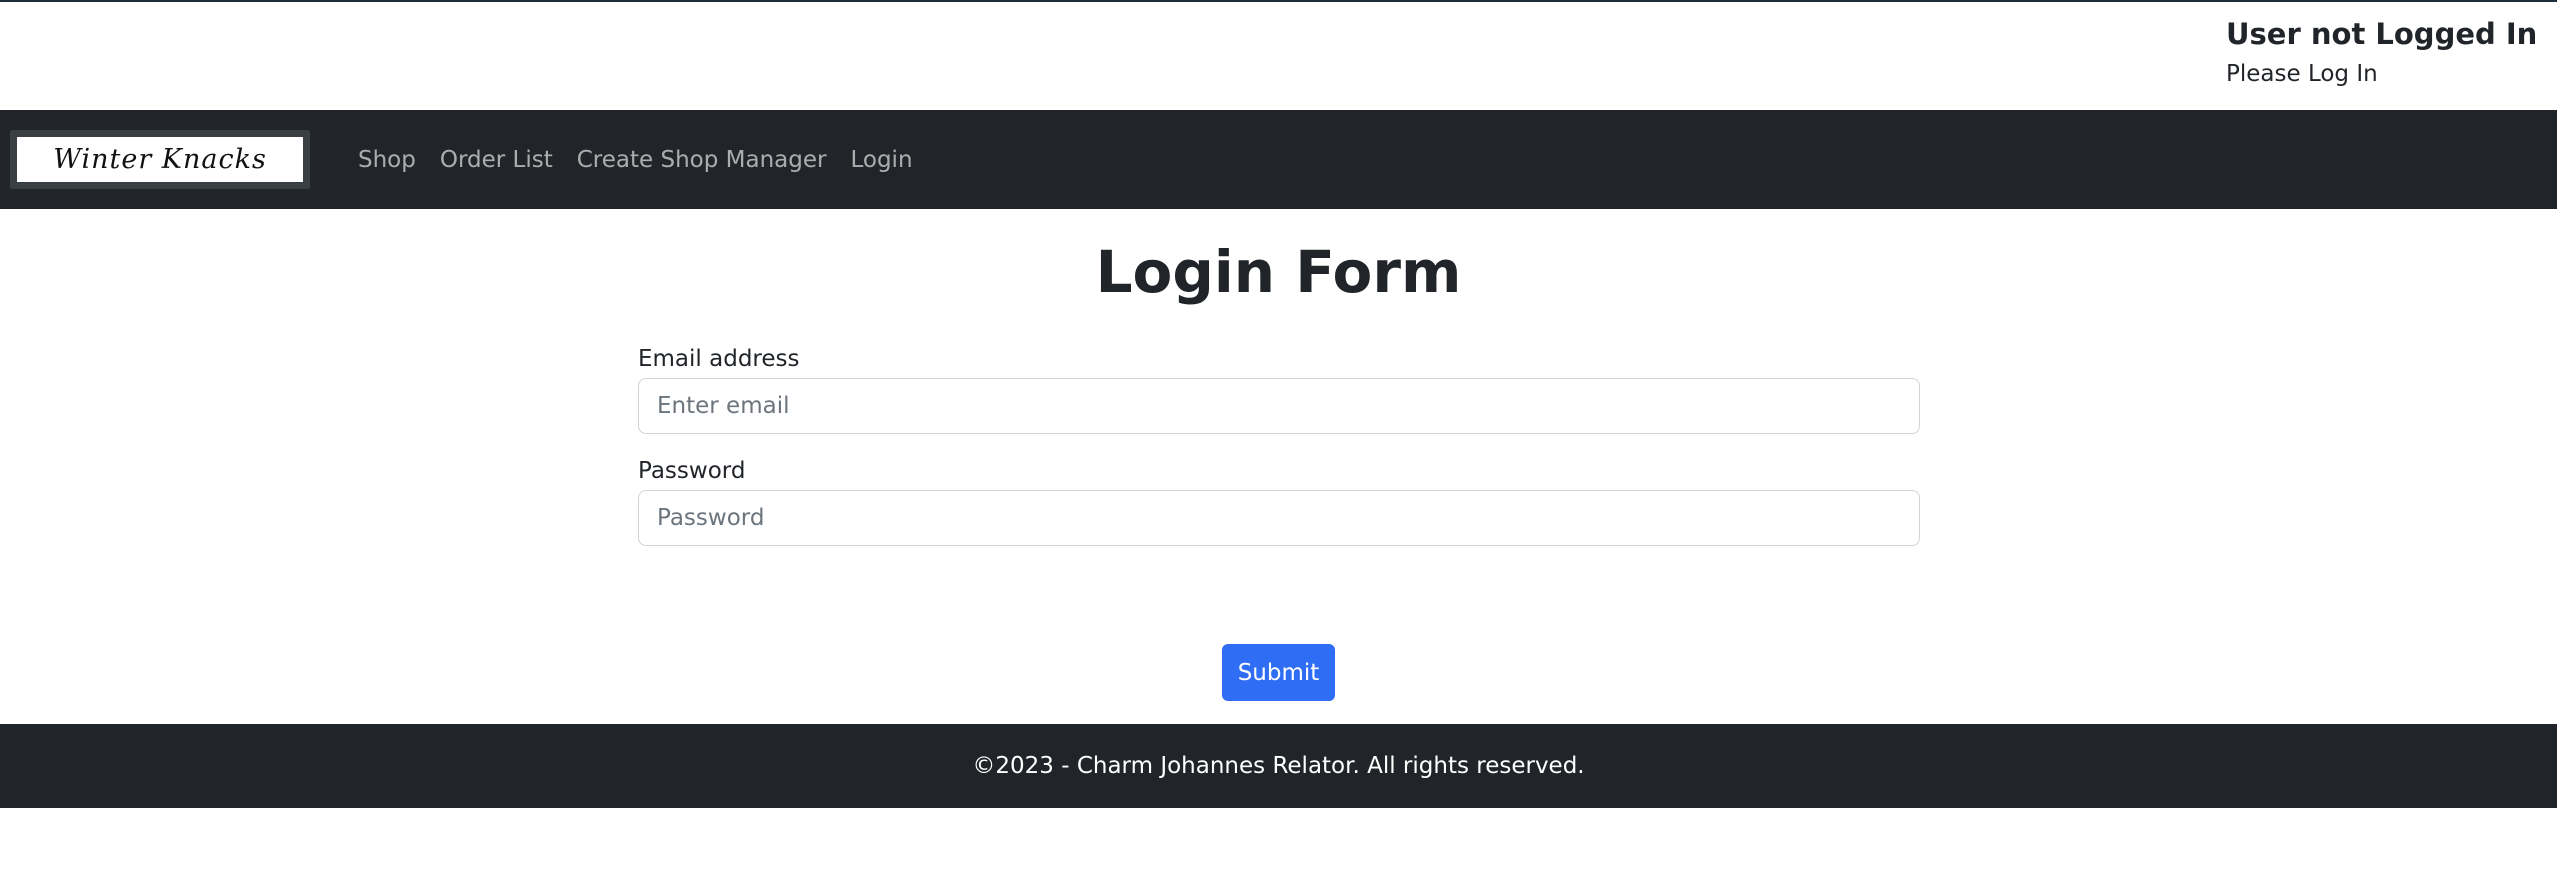 This screenshot has height=894, width=2557. I want to click on user-status-title: User not Logged In, so click(2382, 34).